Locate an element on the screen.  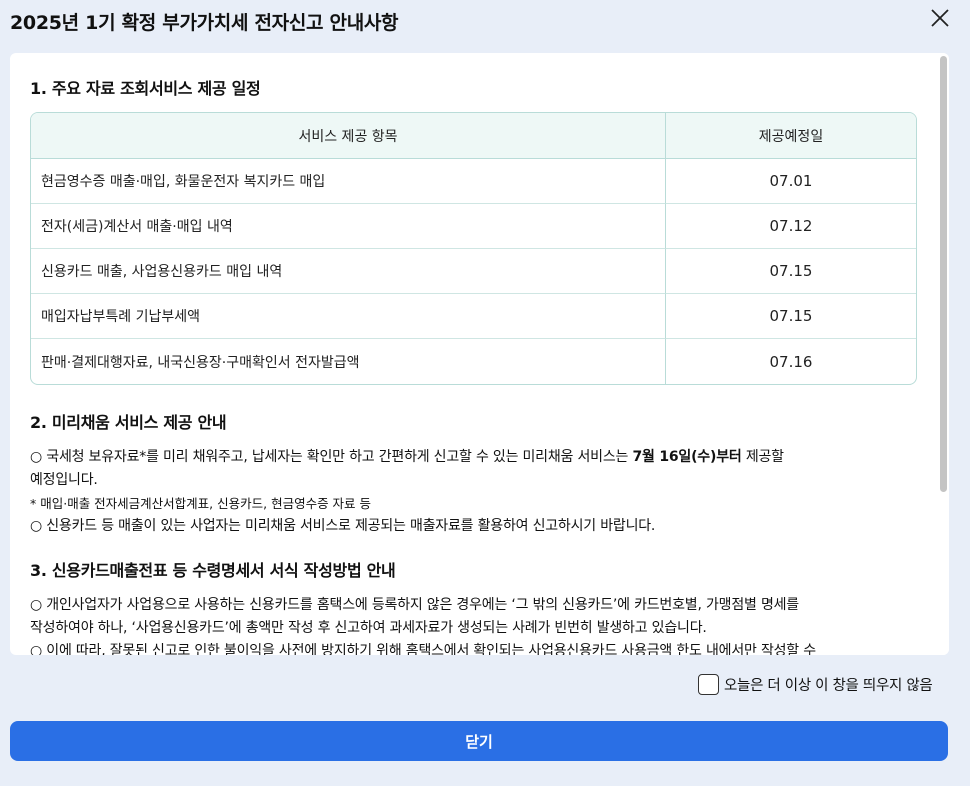
close-icon is located at coordinates (940, 18).